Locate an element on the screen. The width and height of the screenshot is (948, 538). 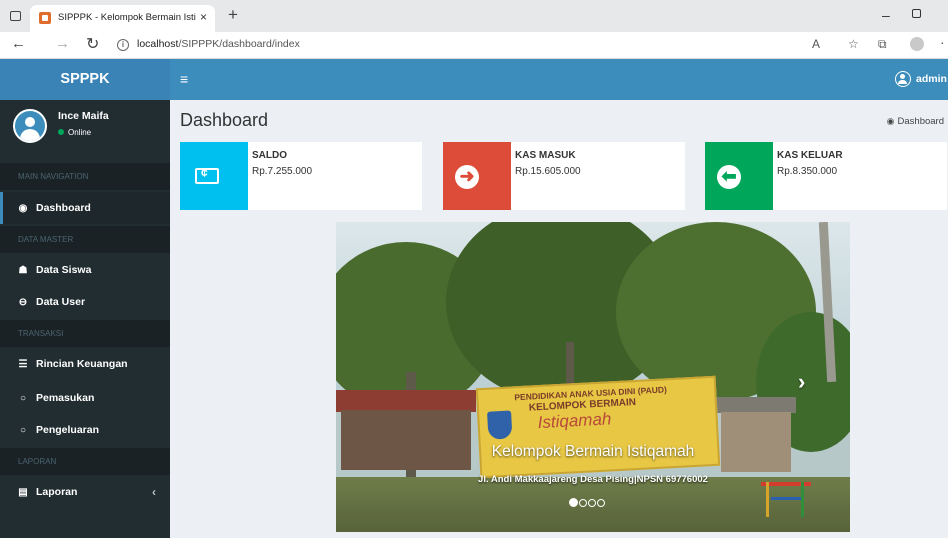
collections-icon: ⧉ is located at coordinates (882, 44).